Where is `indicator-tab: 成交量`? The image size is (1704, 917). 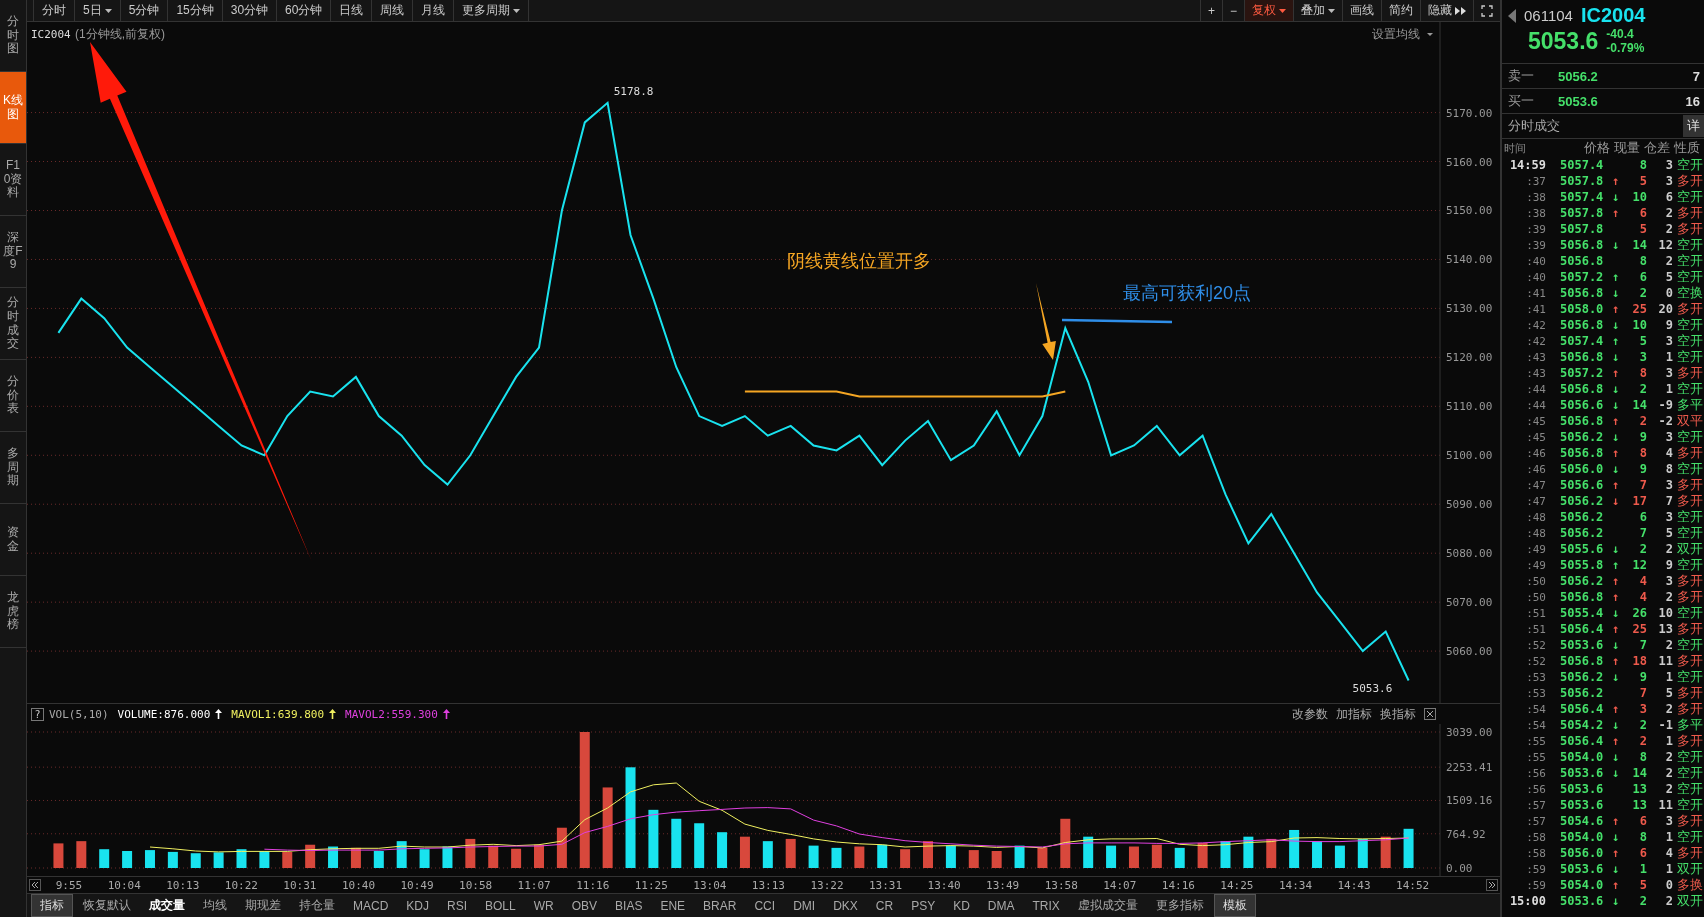 indicator-tab: 成交量 is located at coordinates (167, 905).